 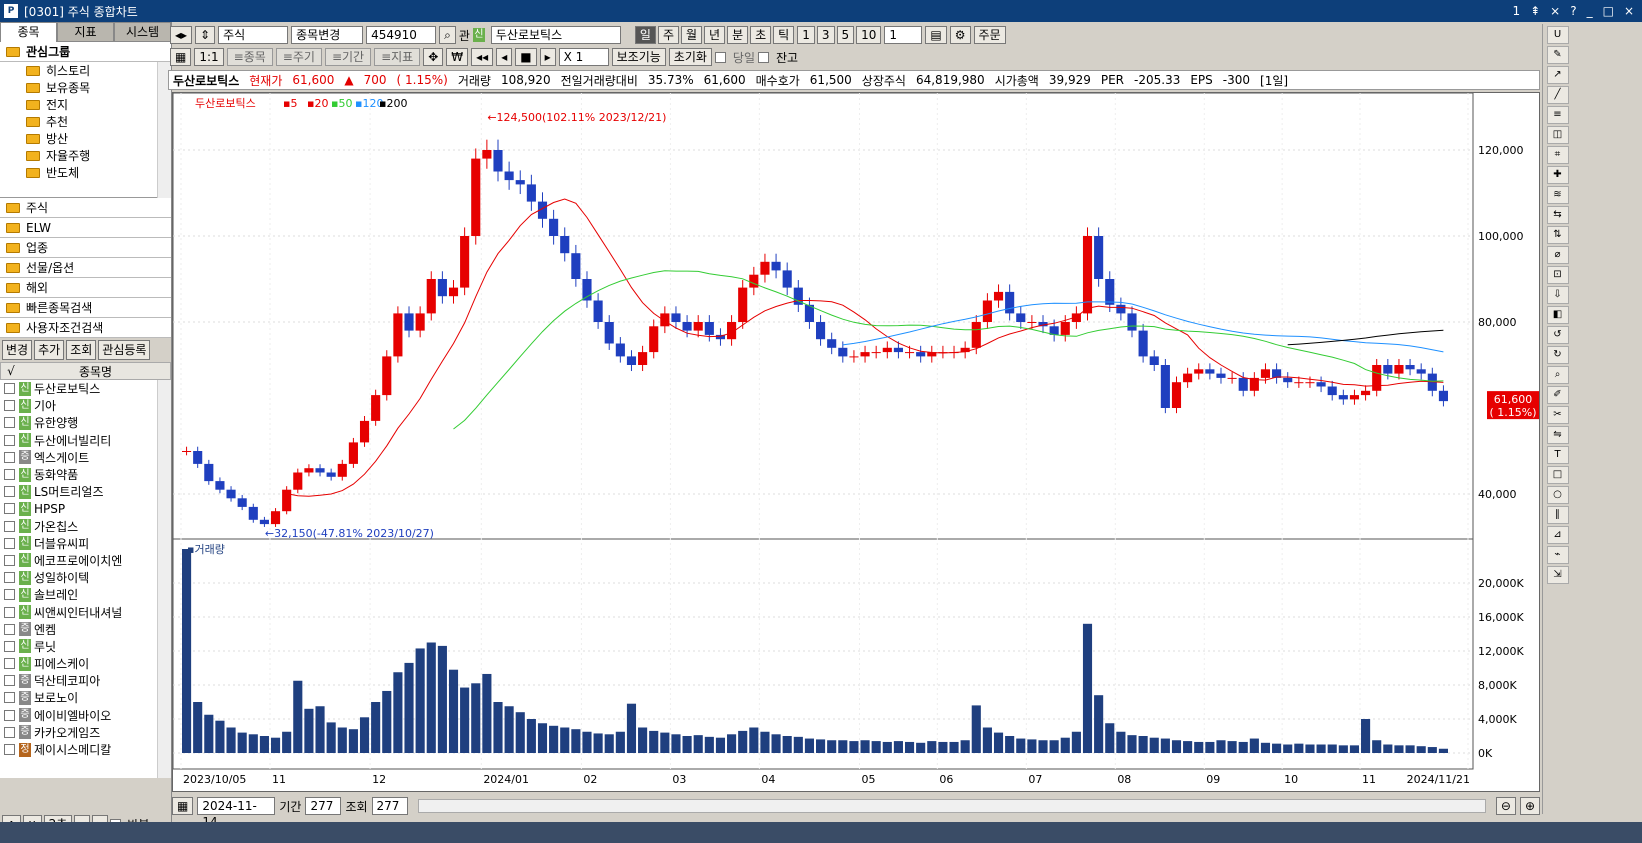 I want to click on period-button: 년, so click(x=715, y=35).